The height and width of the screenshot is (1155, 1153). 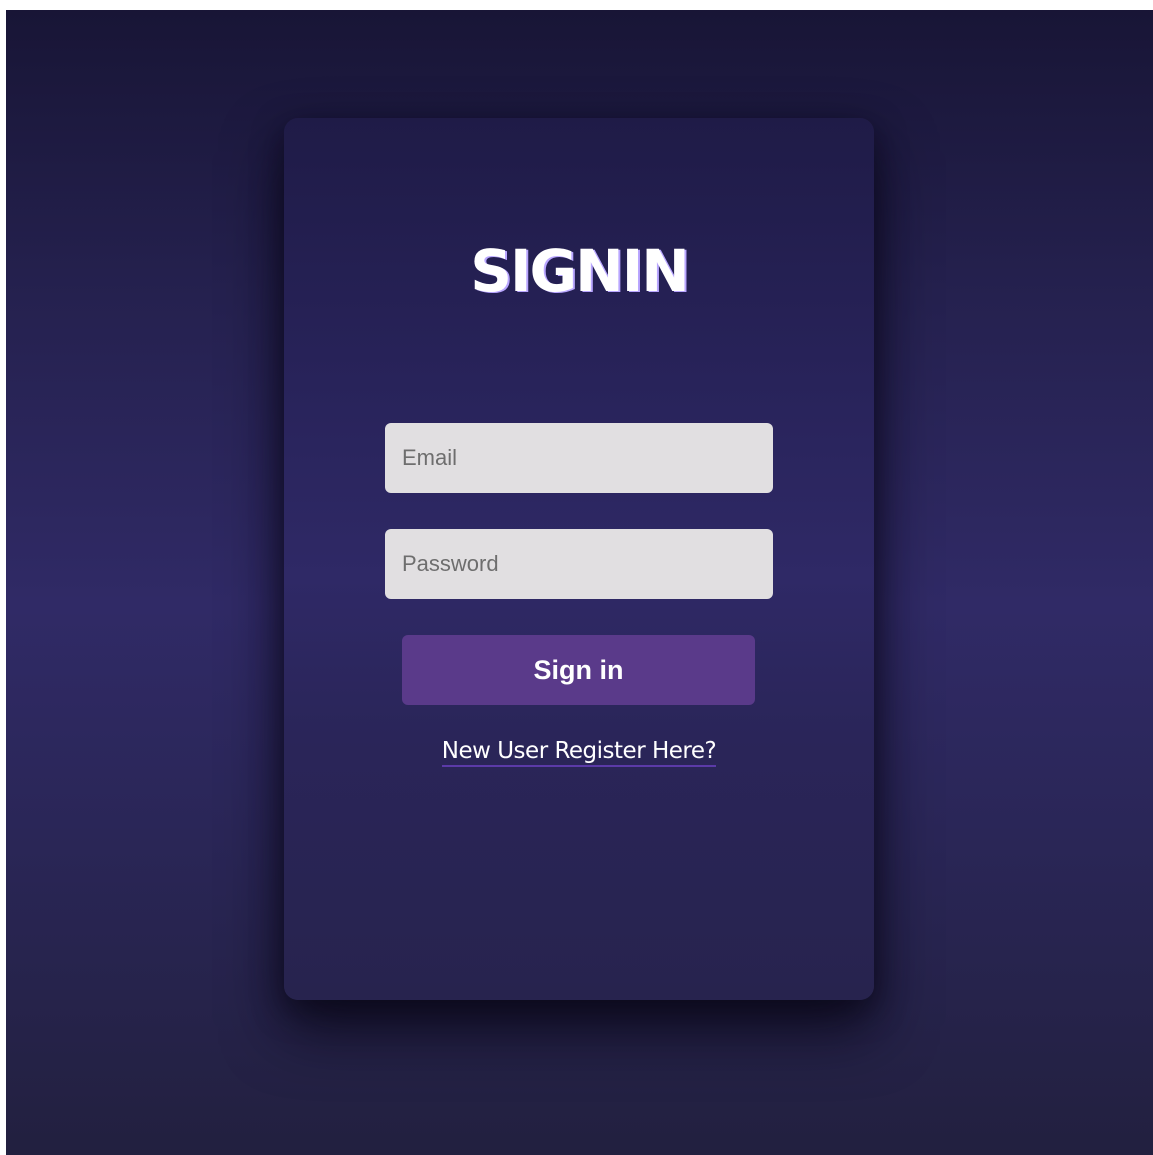 What do you see at coordinates (580, 271) in the screenshot?
I see `page-title: SIGNIN` at bounding box center [580, 271].